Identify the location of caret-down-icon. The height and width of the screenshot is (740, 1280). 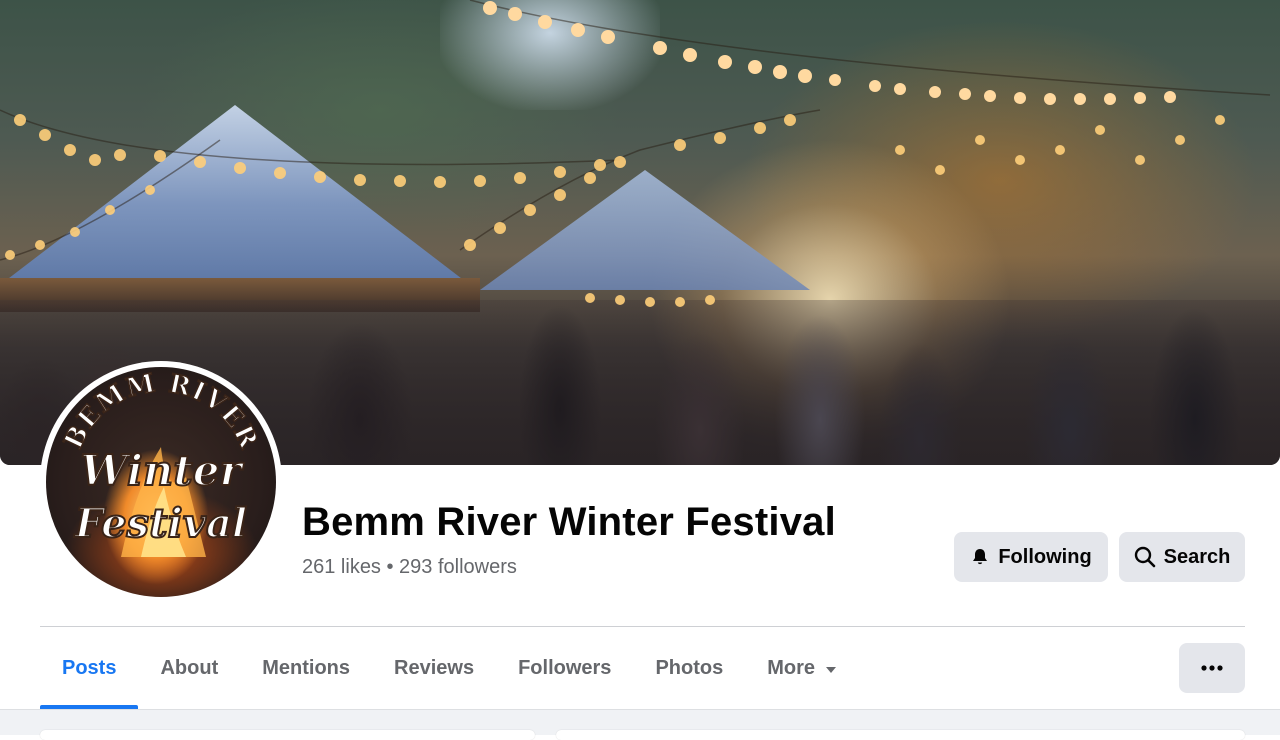
(831, 668).